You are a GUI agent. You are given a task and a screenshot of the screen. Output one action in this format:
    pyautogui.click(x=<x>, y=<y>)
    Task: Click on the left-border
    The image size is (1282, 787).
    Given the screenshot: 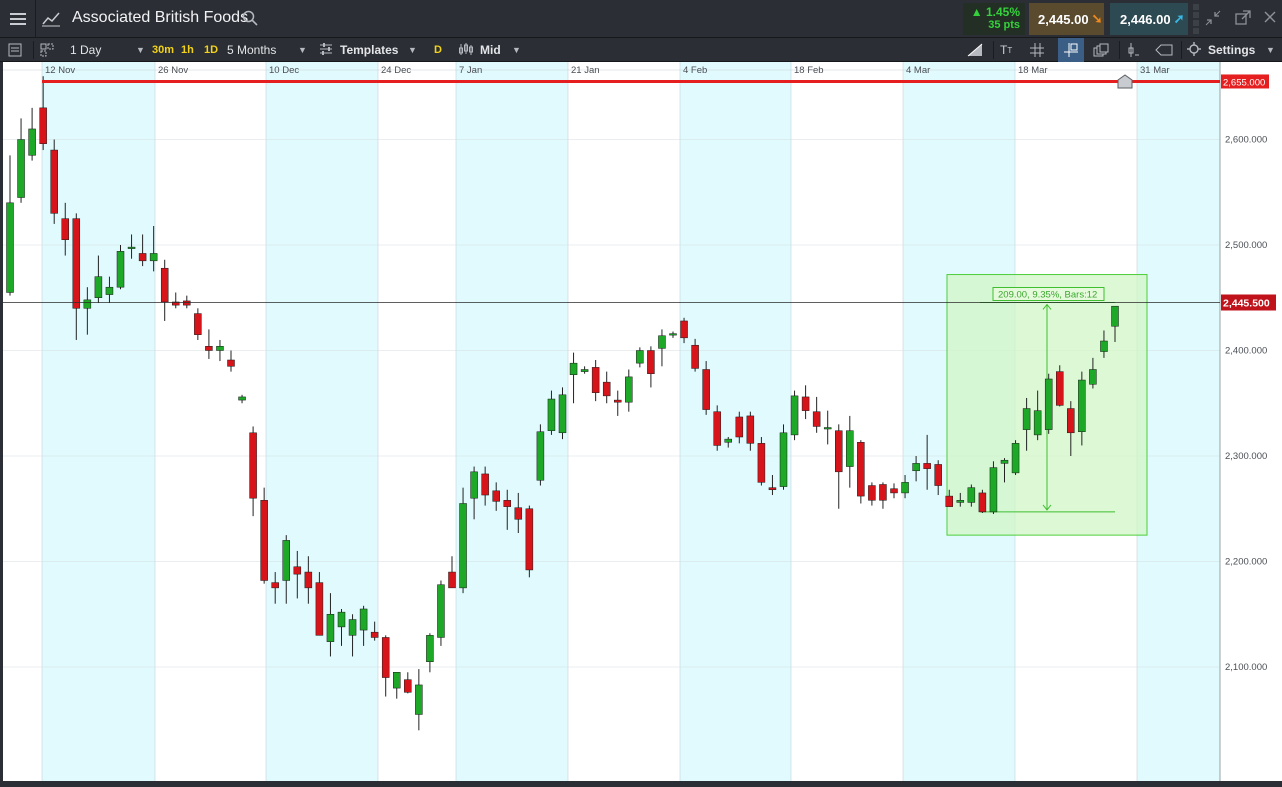 What is the action you would take?
    pyautogui.click(x=1, y=421)
    